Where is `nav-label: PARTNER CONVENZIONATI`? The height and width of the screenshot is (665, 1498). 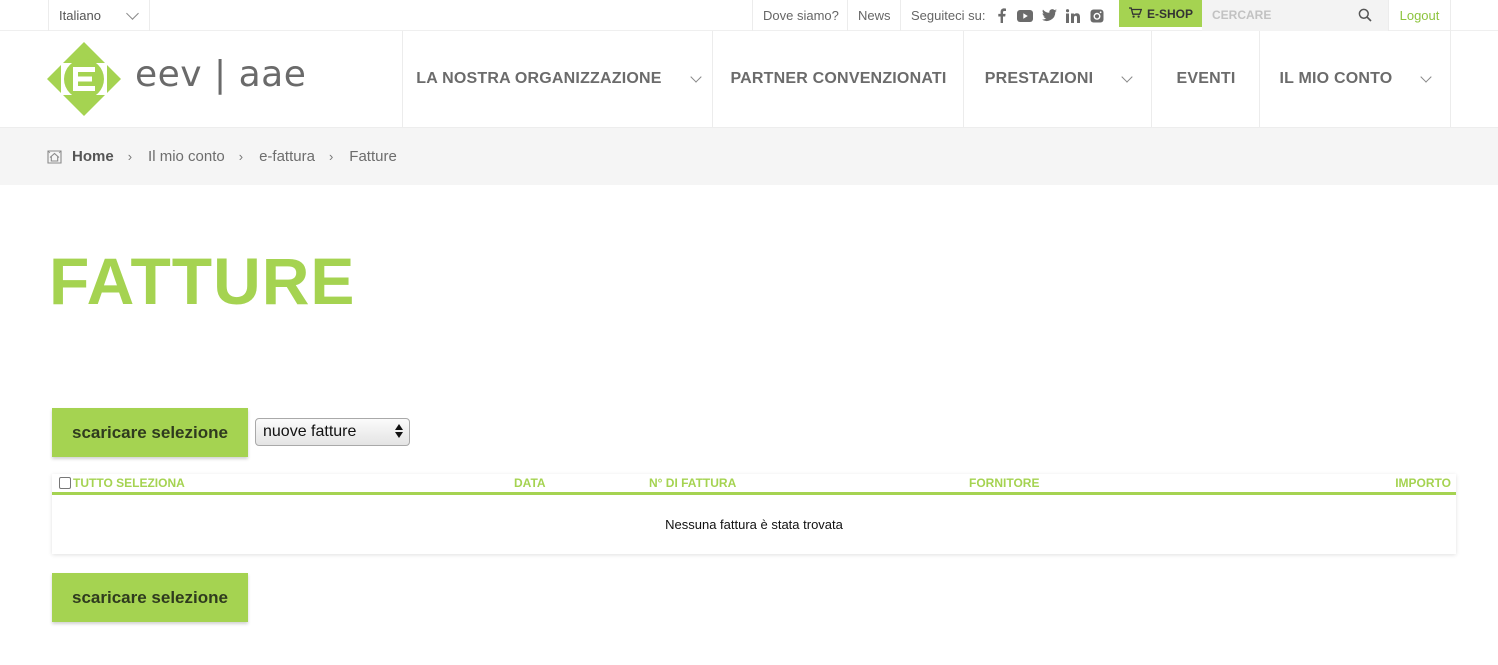
nav-label: PARTNER CONVENZIONATI is located at coordinates (838, 78).